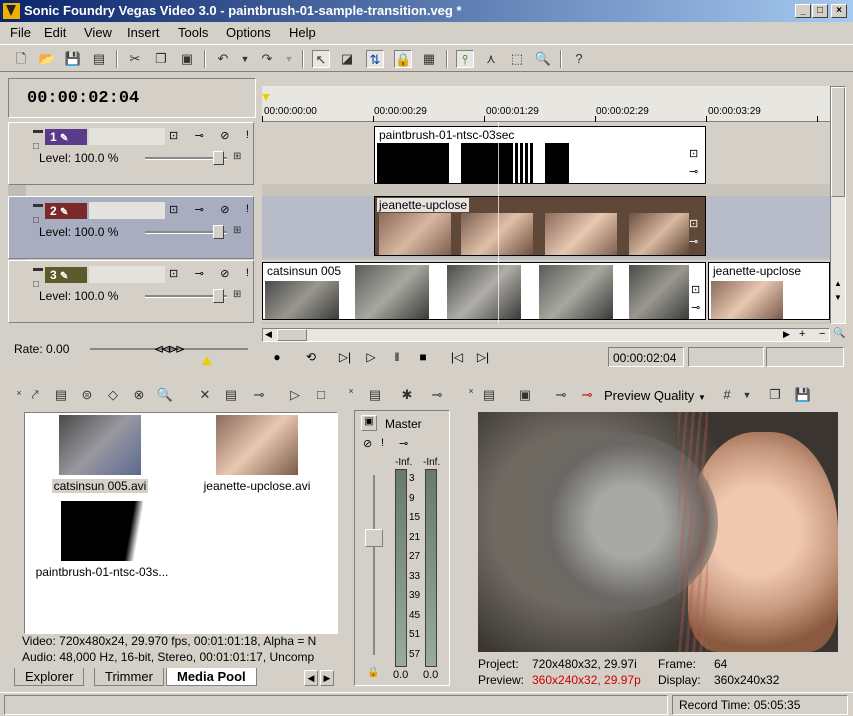 The width and height of the screenshot is (853, 716). What do you see at coordinates (397, 357) in the screenshot?
I see `pause-icon: ‖` at bounding box center [397, 357].